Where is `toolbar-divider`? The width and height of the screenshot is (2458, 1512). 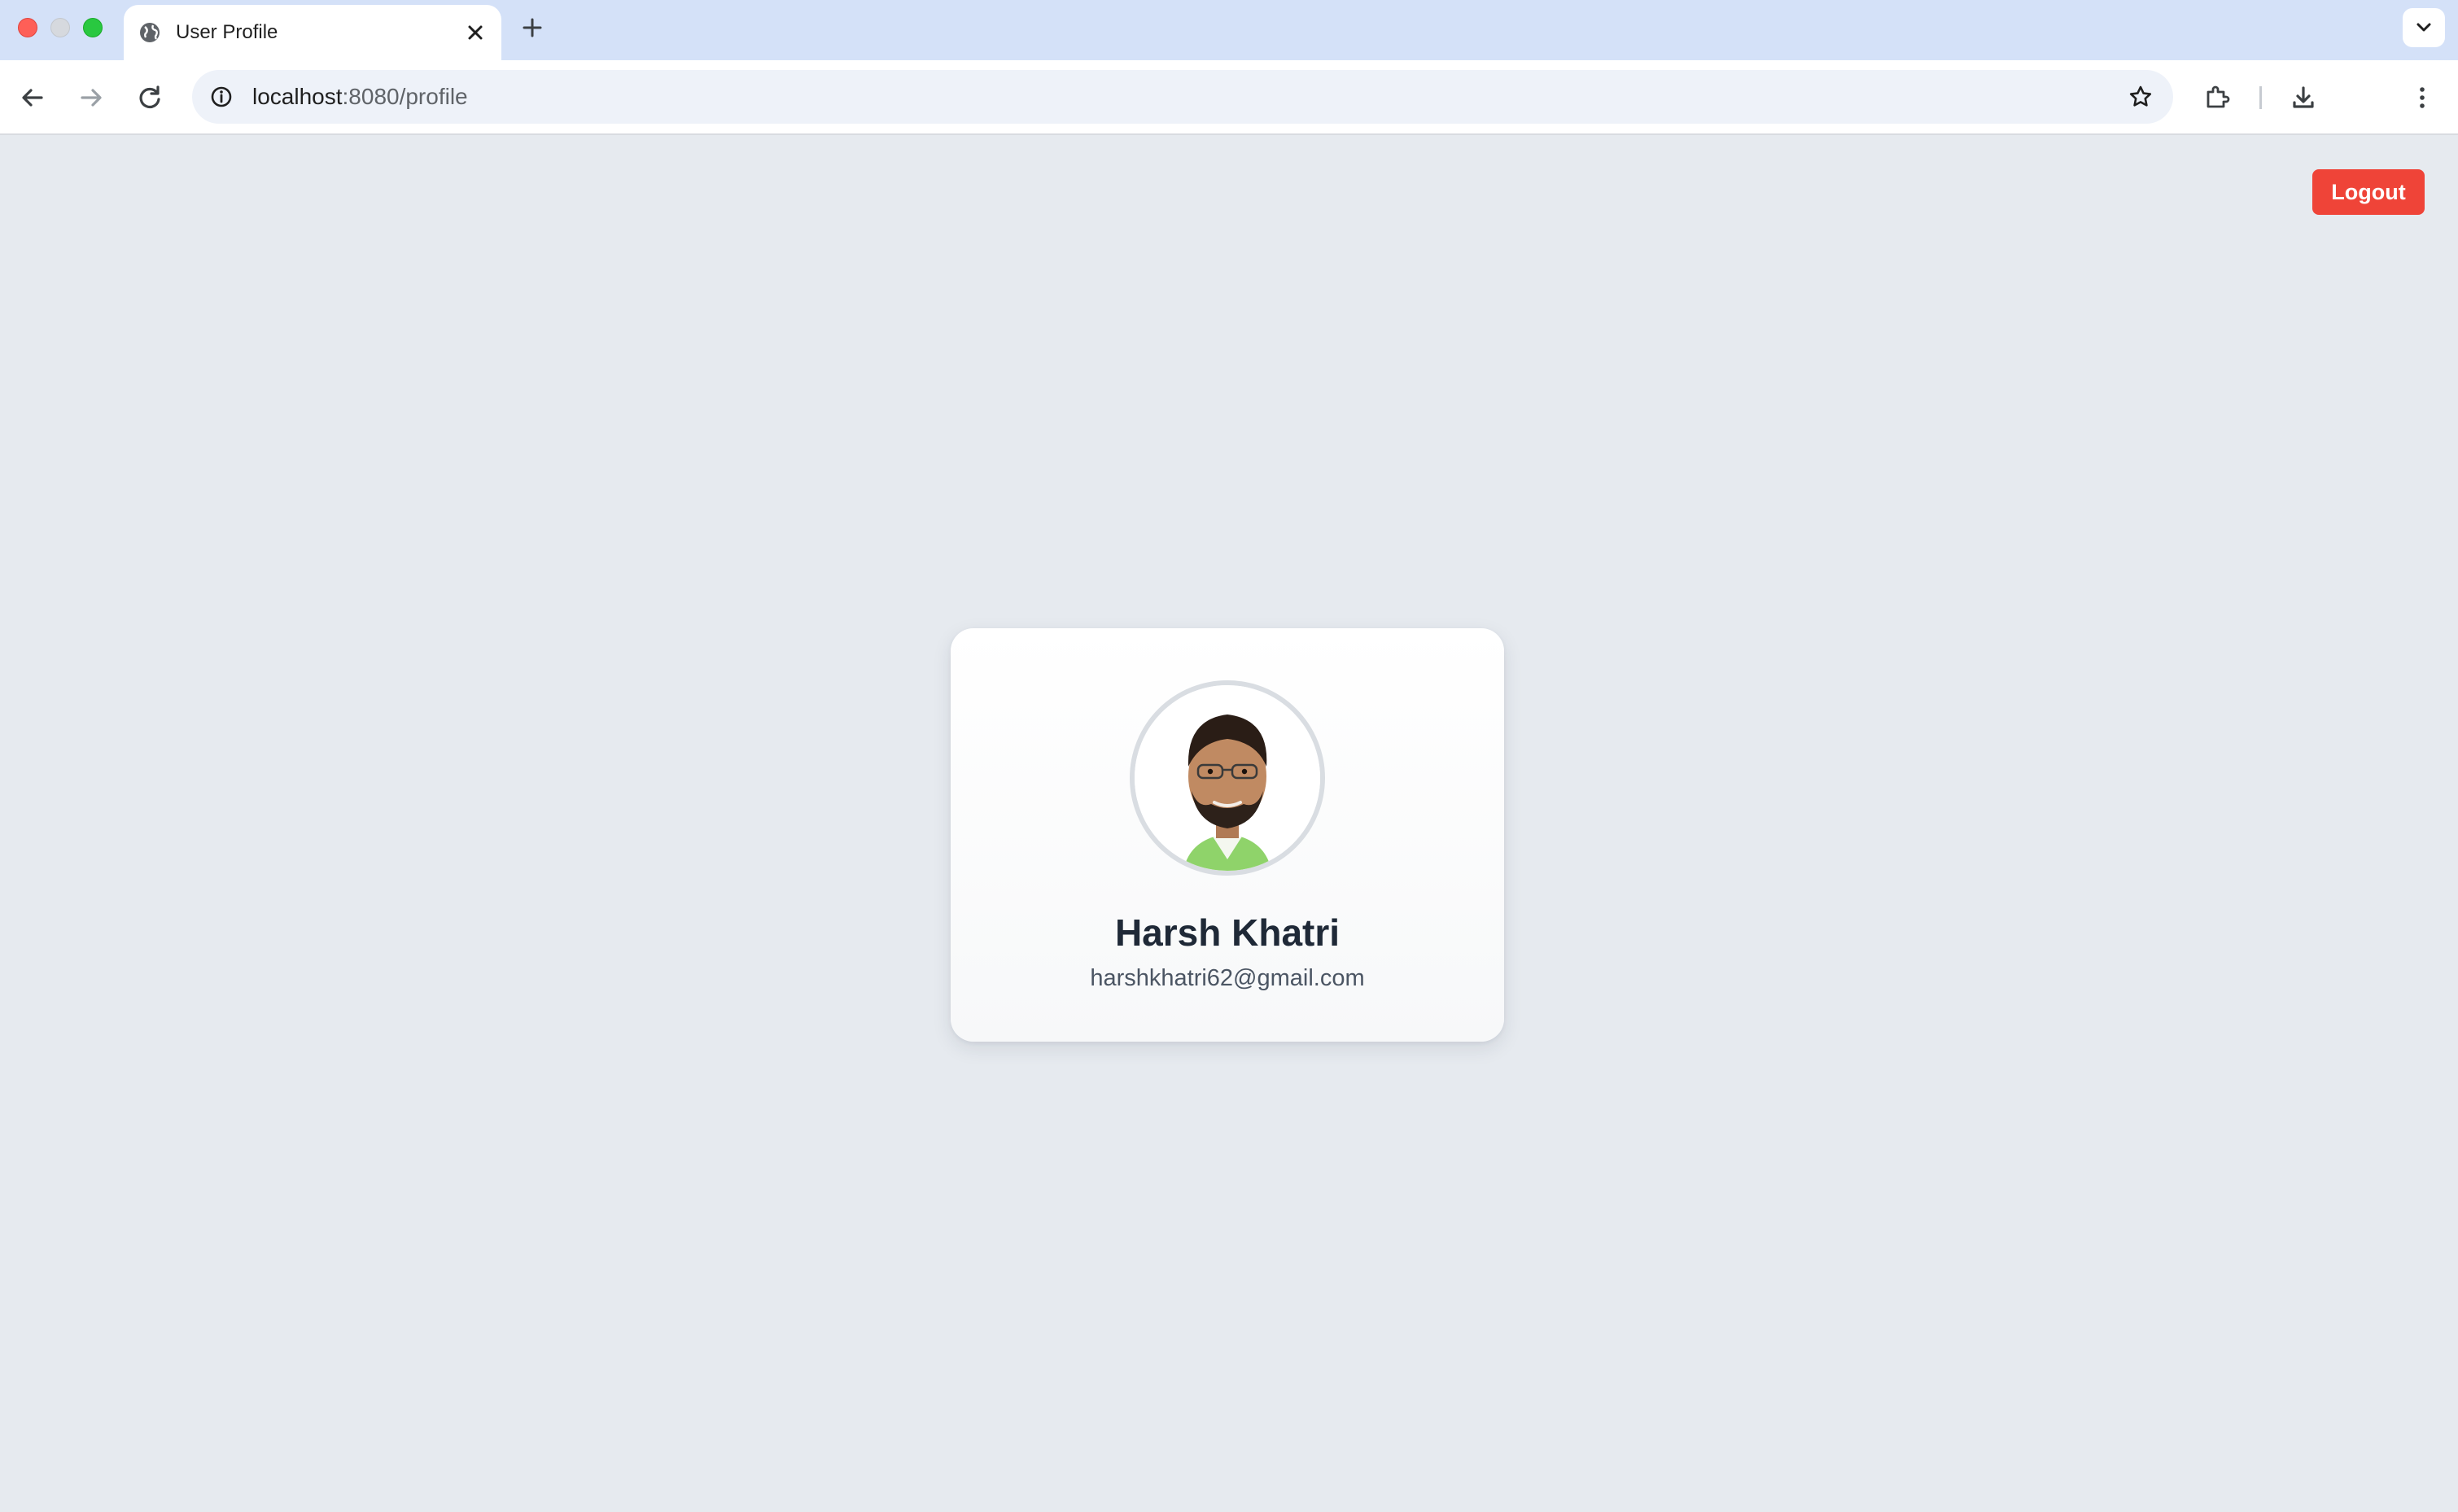
toolbar-divider is located at coordinates (2260, 97).